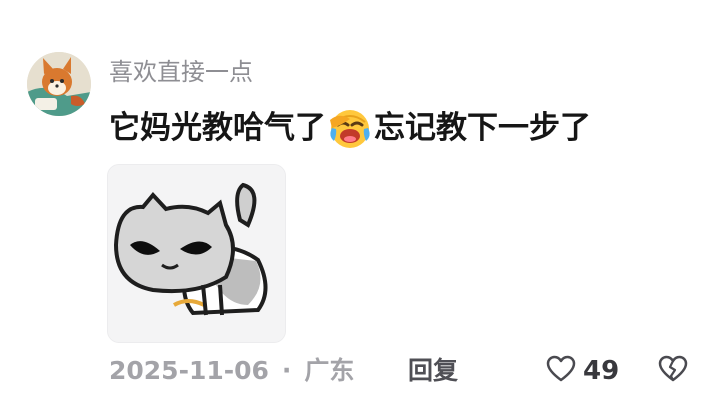 This screenshot has height=405, width=720. I want to click on like-button: 49, so click(582, 371).